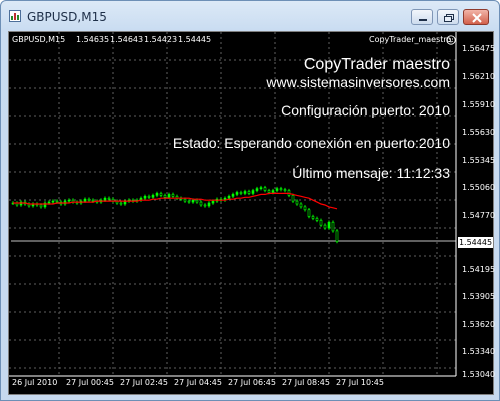 This screenshot has width=500, height=401. I want to click on price-axis-label: 1.55060, so click(479, 187).